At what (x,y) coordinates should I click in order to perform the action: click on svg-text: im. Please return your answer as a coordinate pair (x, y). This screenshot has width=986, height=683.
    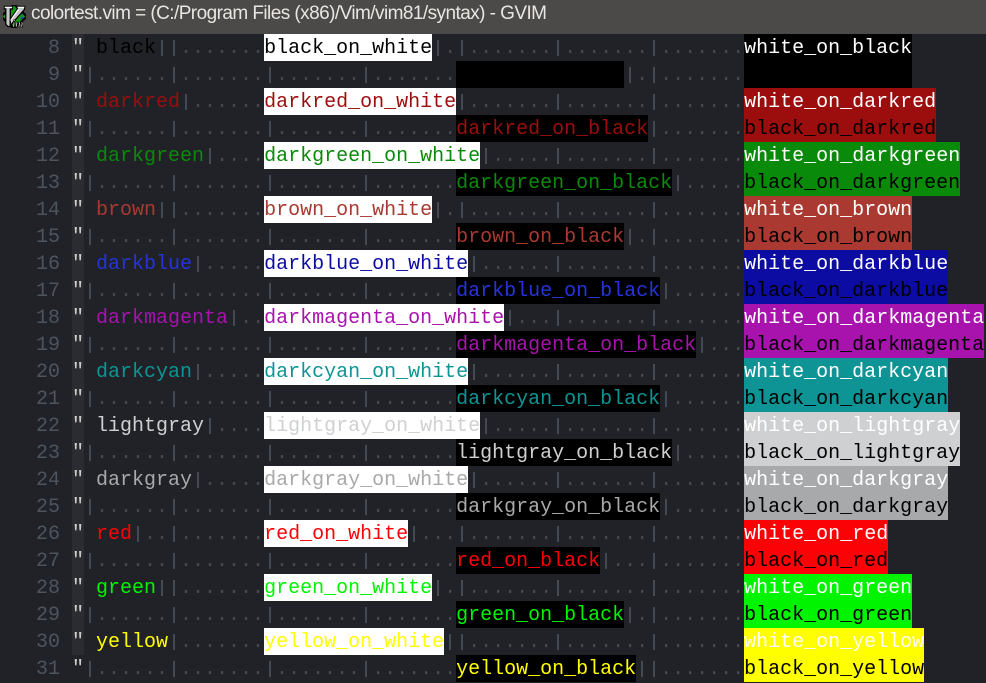
    Looking at the image, I should click on (17, 23).